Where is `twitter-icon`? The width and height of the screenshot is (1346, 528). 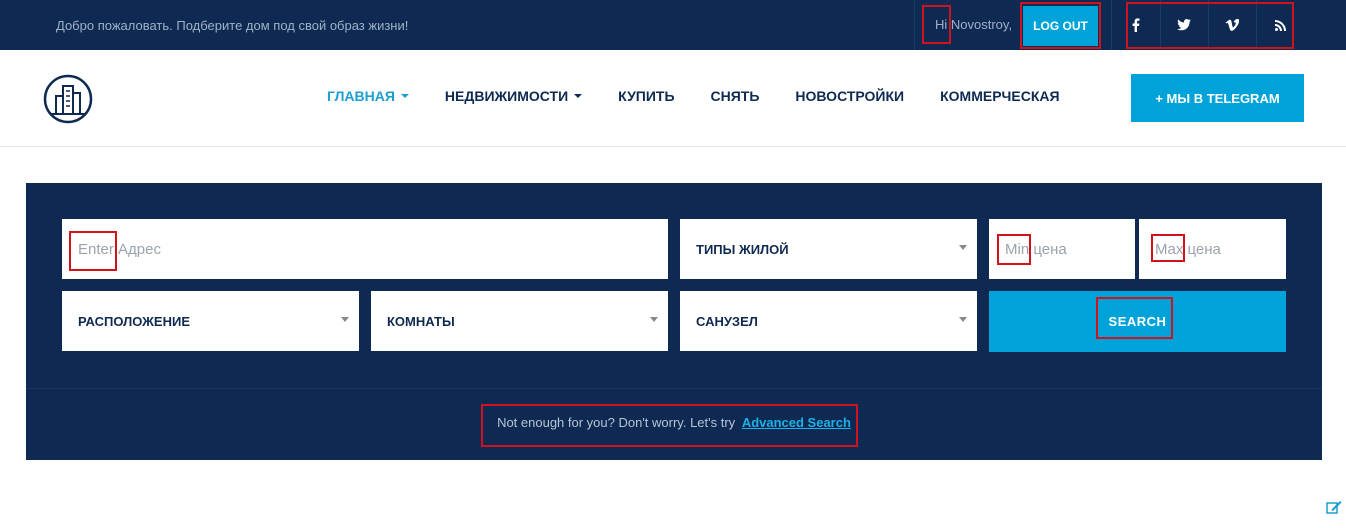 twitter-icon is located at coordinates (1184, 25).